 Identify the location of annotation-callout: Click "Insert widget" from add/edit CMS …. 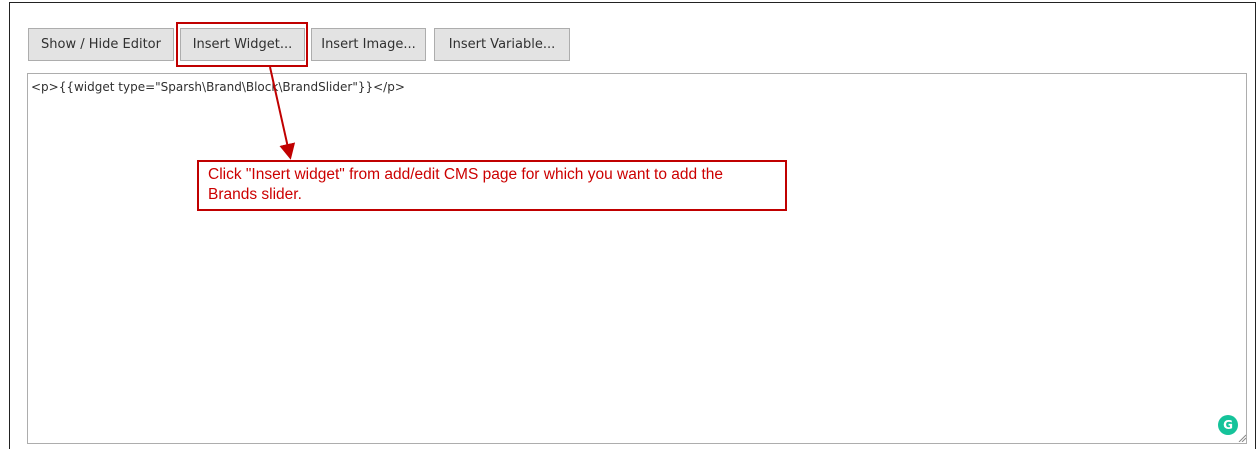
(492, 185).